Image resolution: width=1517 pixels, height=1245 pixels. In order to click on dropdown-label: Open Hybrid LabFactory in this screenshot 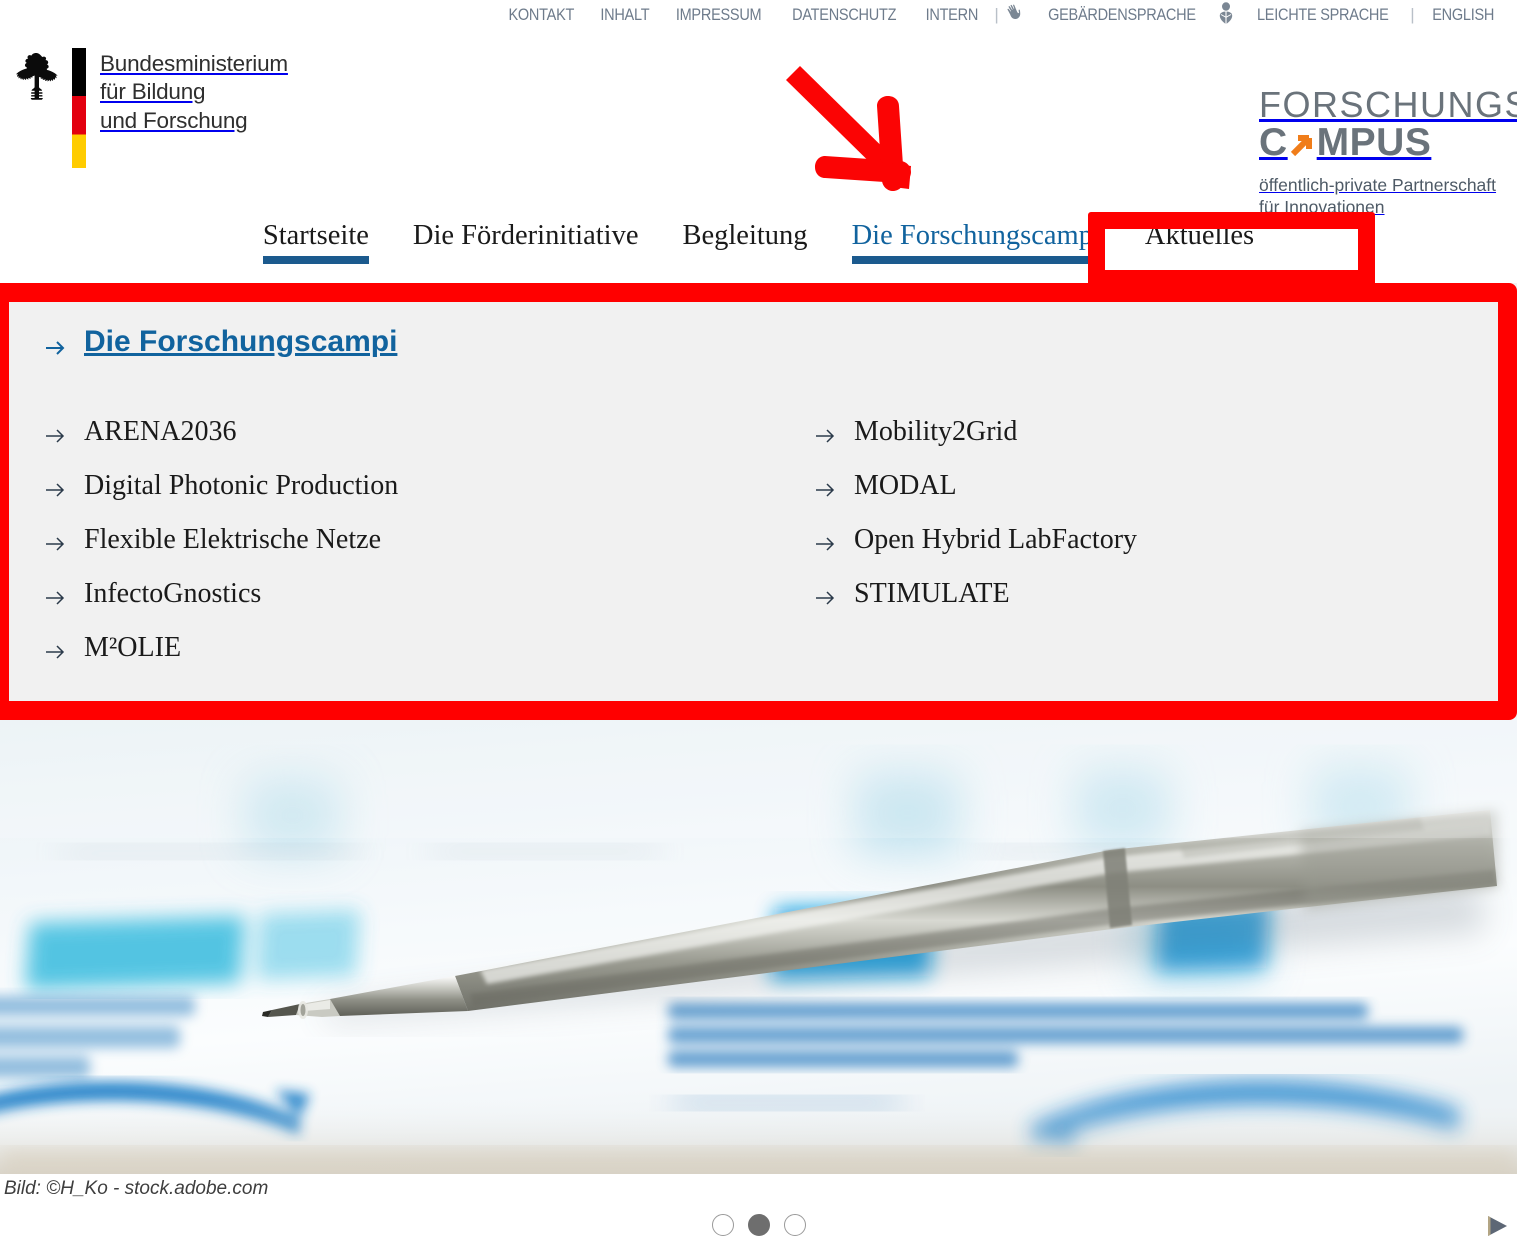, I will do `click(996, 539)`.